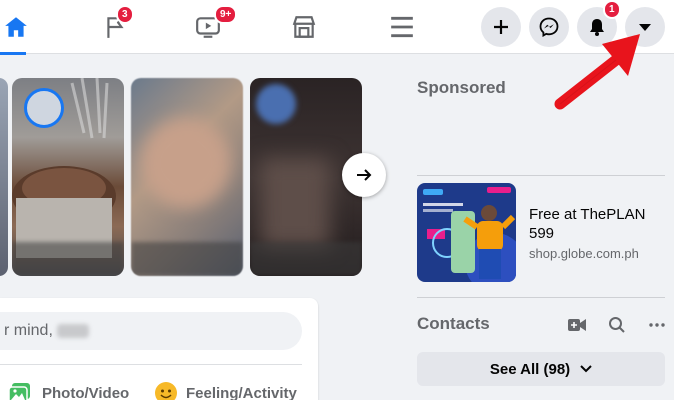  I want to click on plus-icon, so click(501, 27).